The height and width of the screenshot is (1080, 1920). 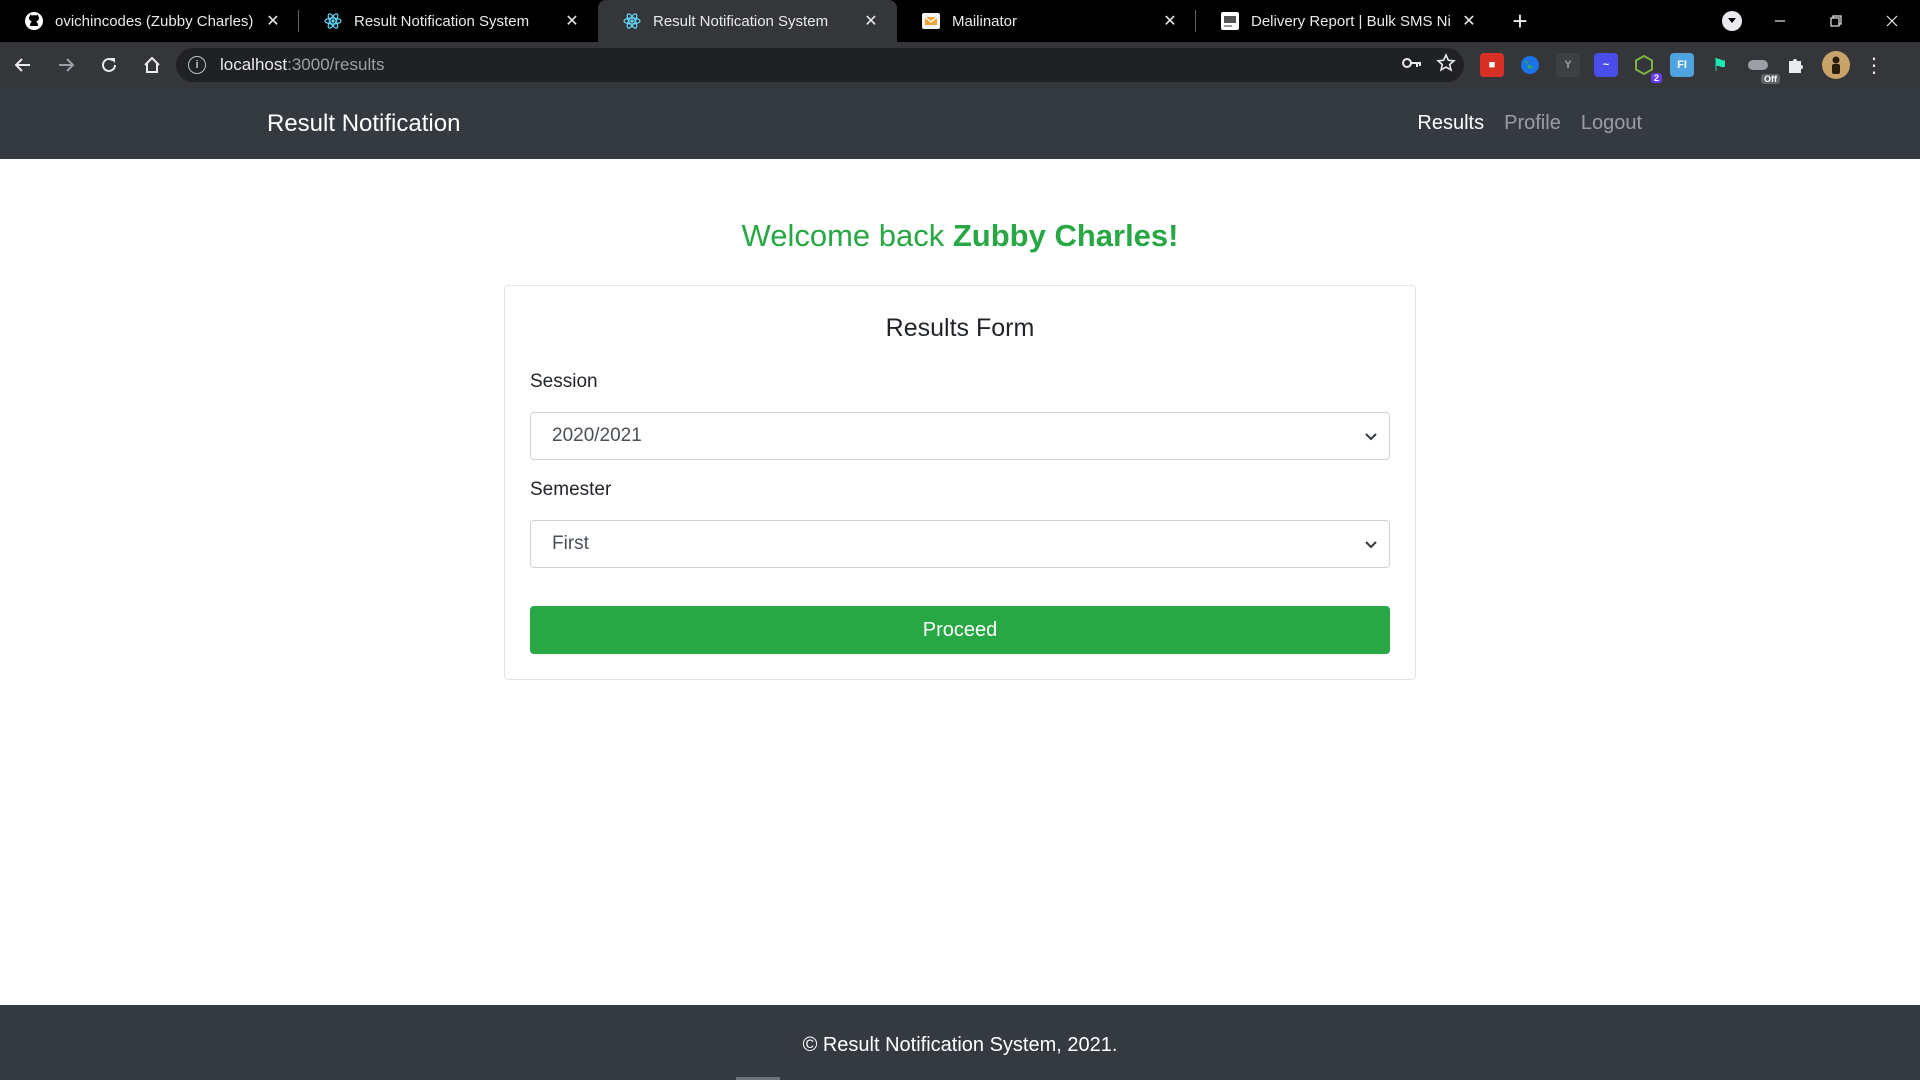 I want to click on extension-off-badge: Off, so click(x=1770, y=79).